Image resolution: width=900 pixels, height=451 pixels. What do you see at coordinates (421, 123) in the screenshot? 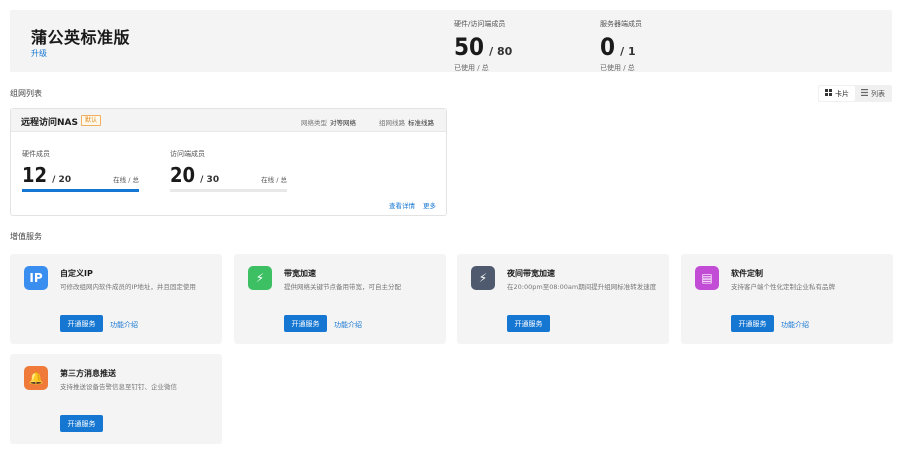
I see `network-line-value: 标准线路` at bounding box center [421, 123].